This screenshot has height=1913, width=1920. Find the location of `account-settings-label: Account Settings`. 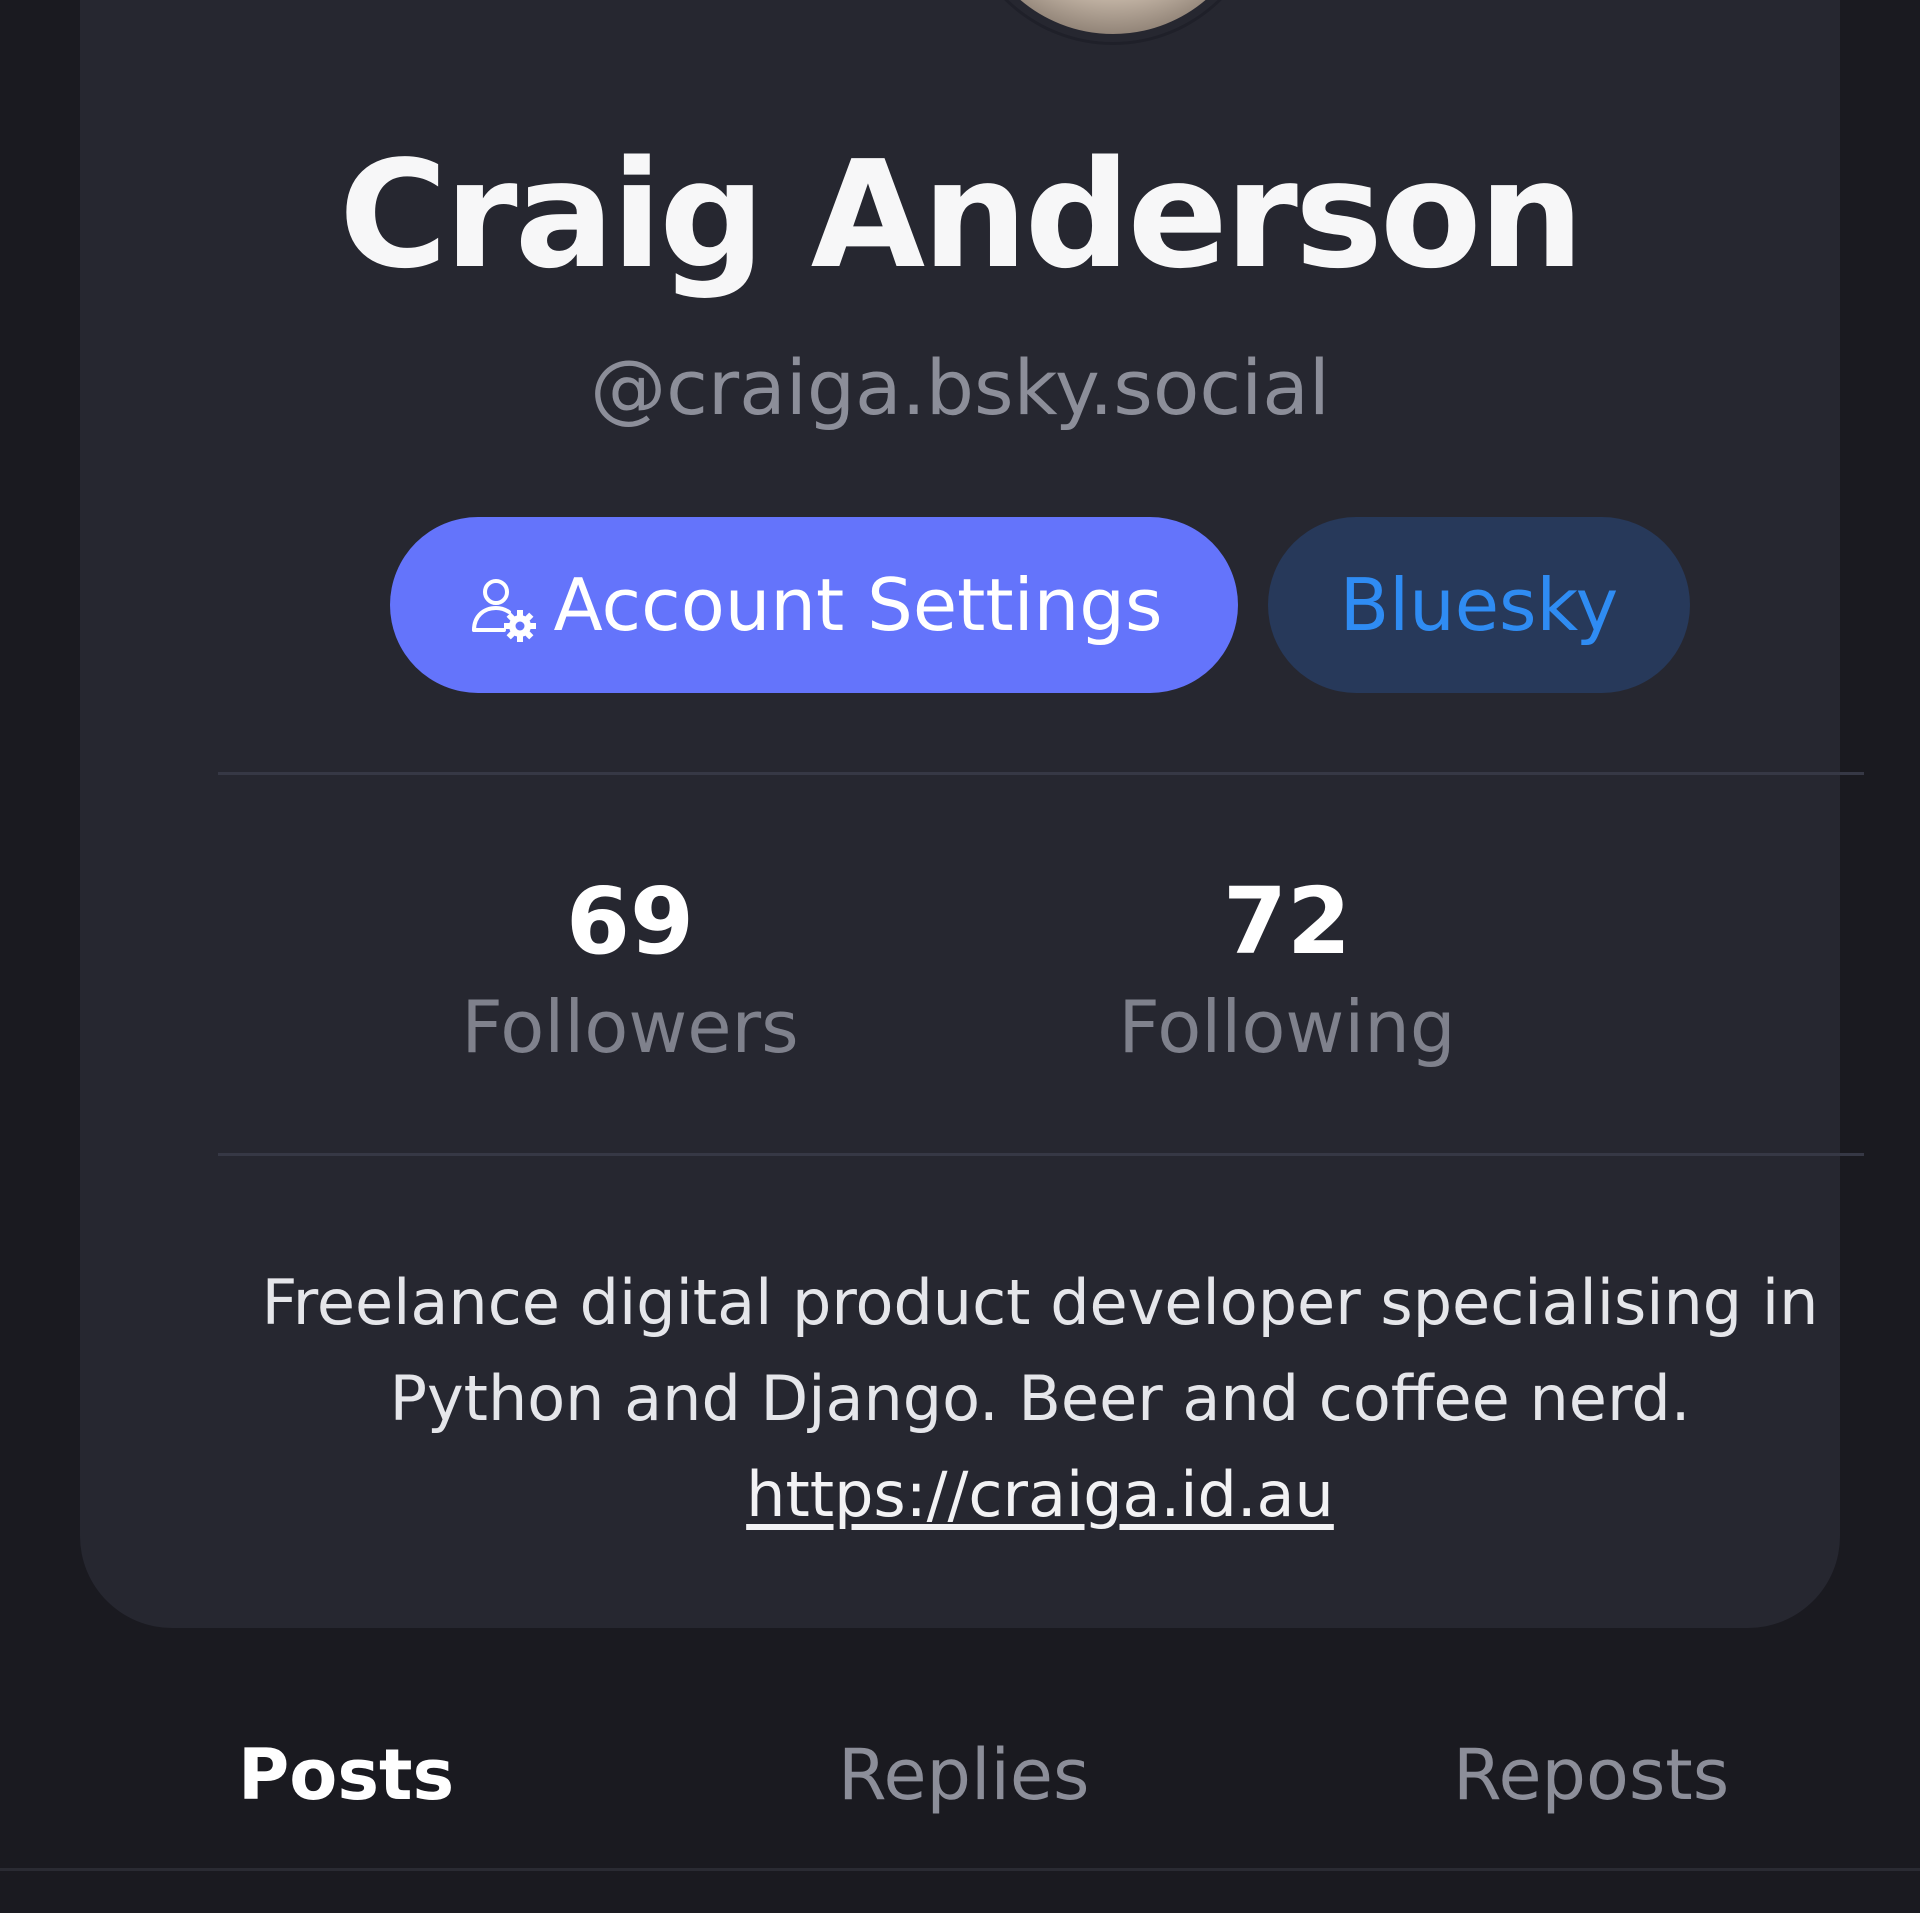

account-settings-label: Account Settings is located at coordinates (858, 605).